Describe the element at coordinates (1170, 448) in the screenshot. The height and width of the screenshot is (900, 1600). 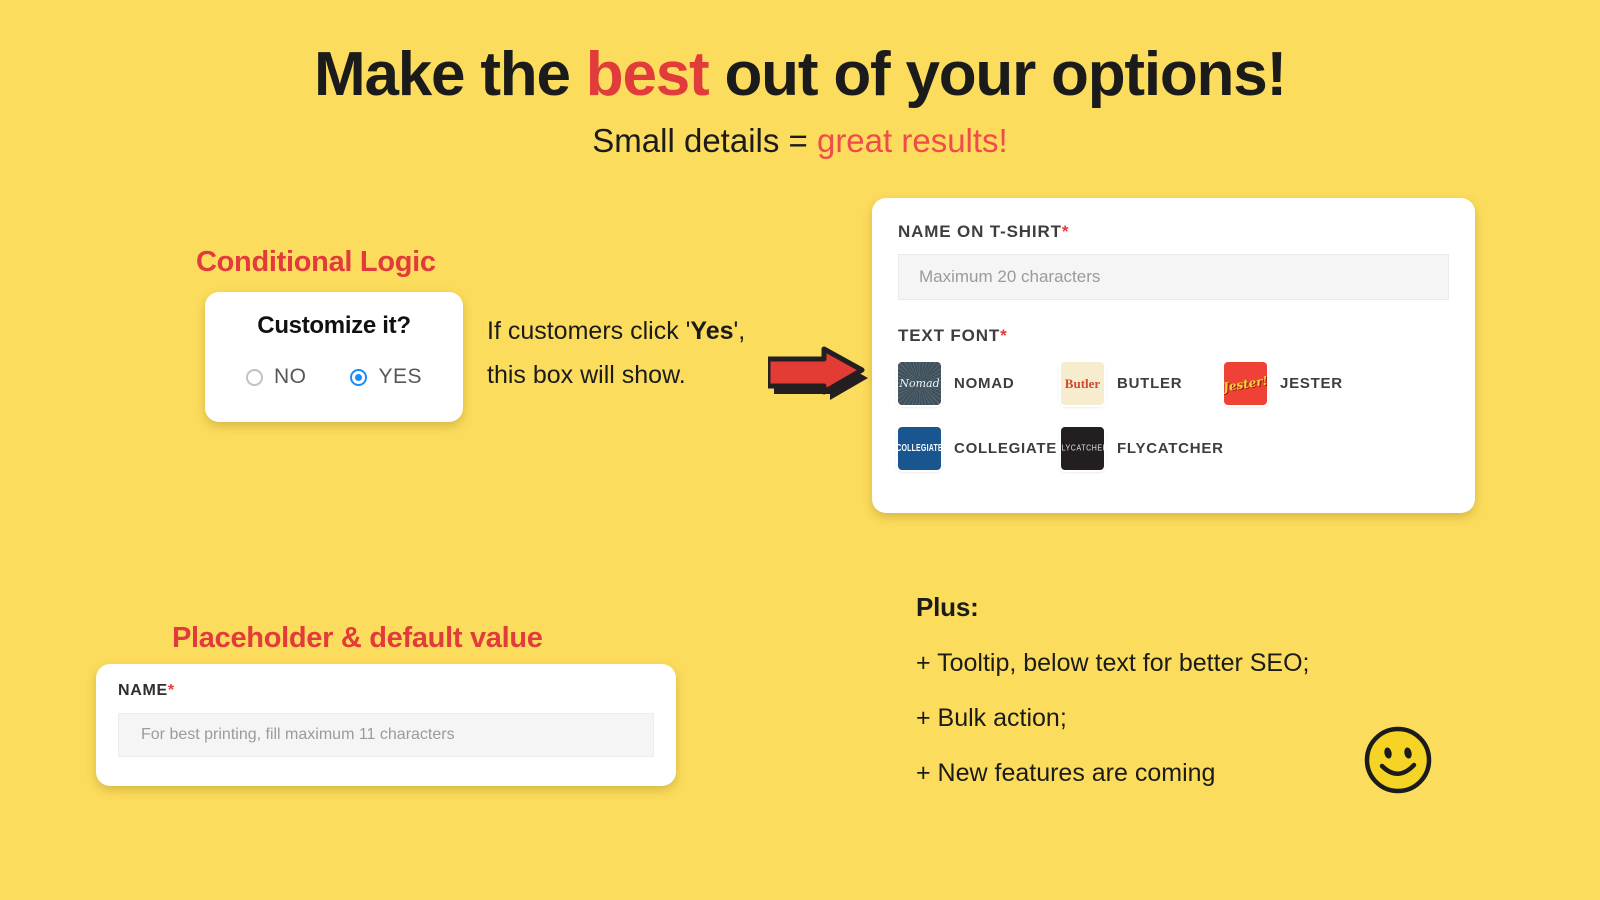
I see `font-option-label-flycatcher: FLYCATCHER` at that location.